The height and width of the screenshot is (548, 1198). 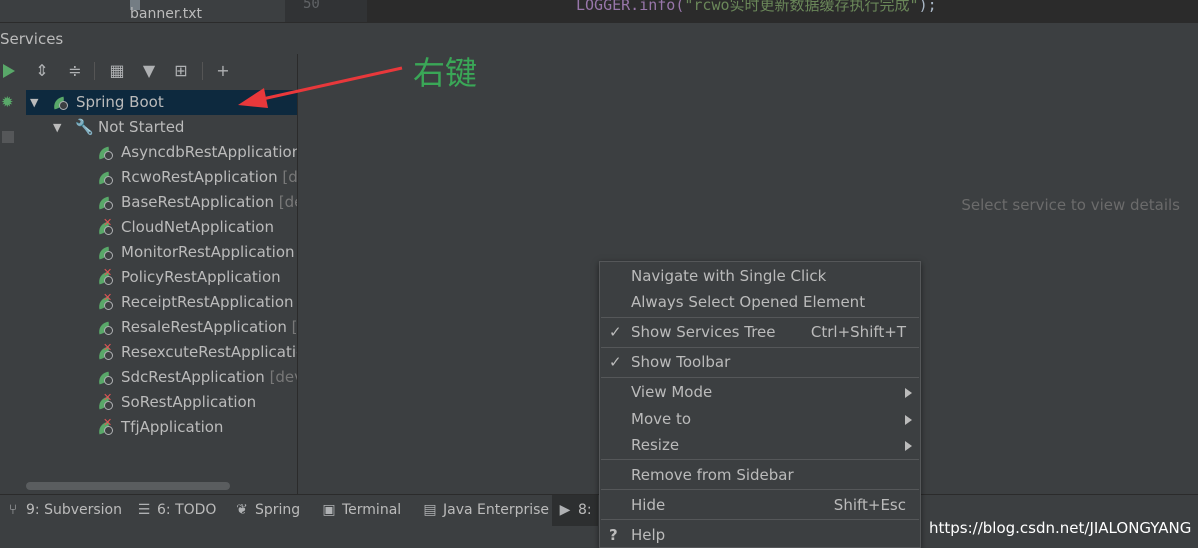 I want to click on tree-item-label: TfjApplication, so click(x=172, y=427).